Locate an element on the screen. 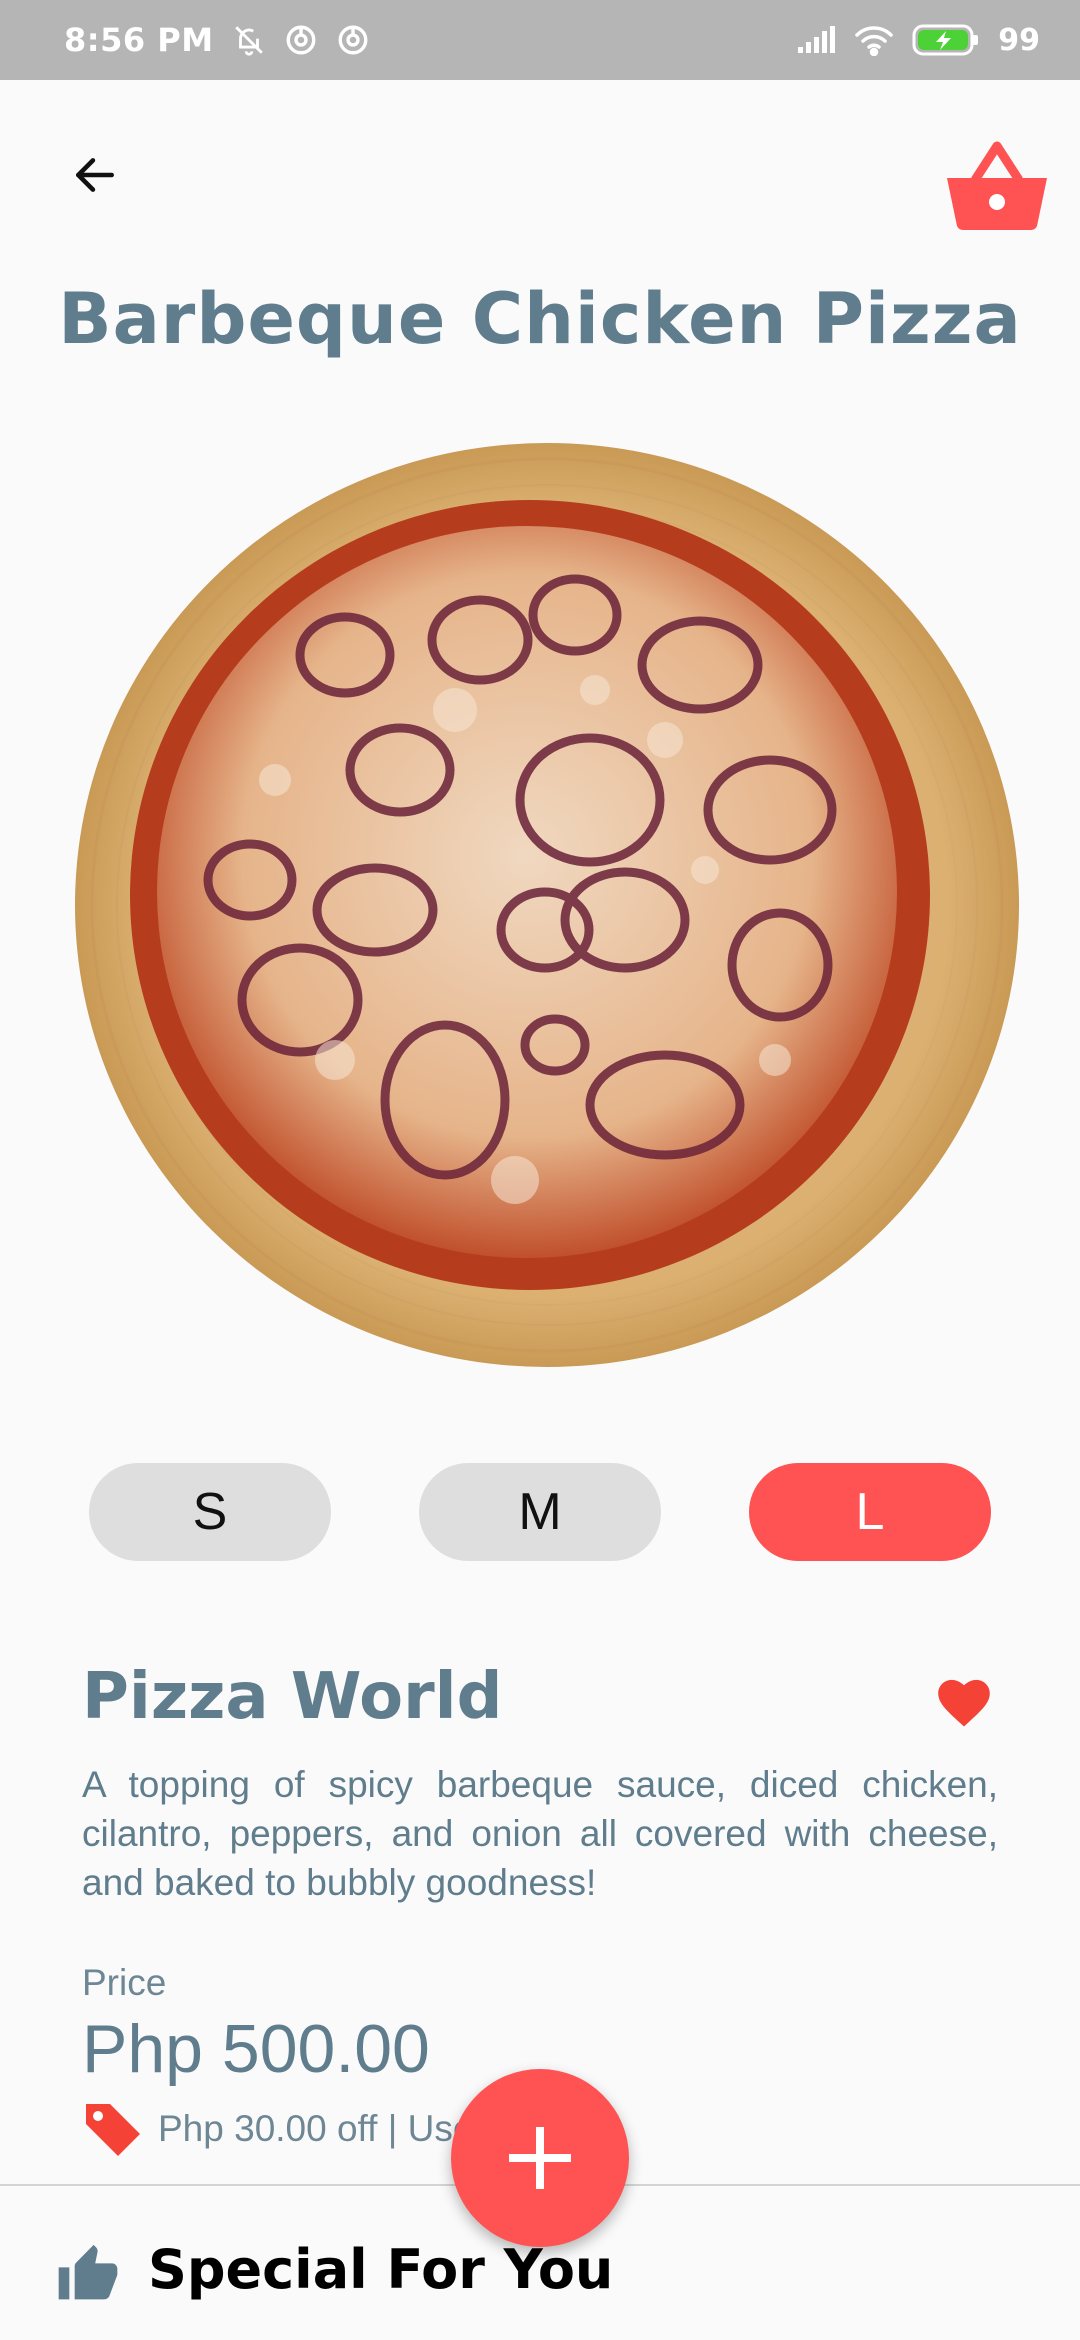 This screenshot has height=2340, width=1080. tag-icon is located at coordinates (113, 2130).